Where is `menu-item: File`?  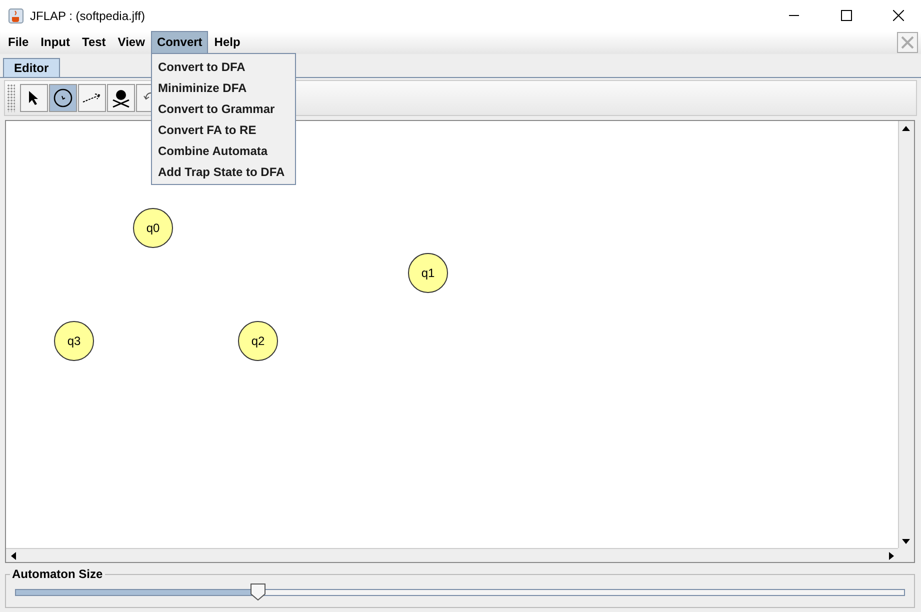 menu-item: File is located at coordinates (18, 42).